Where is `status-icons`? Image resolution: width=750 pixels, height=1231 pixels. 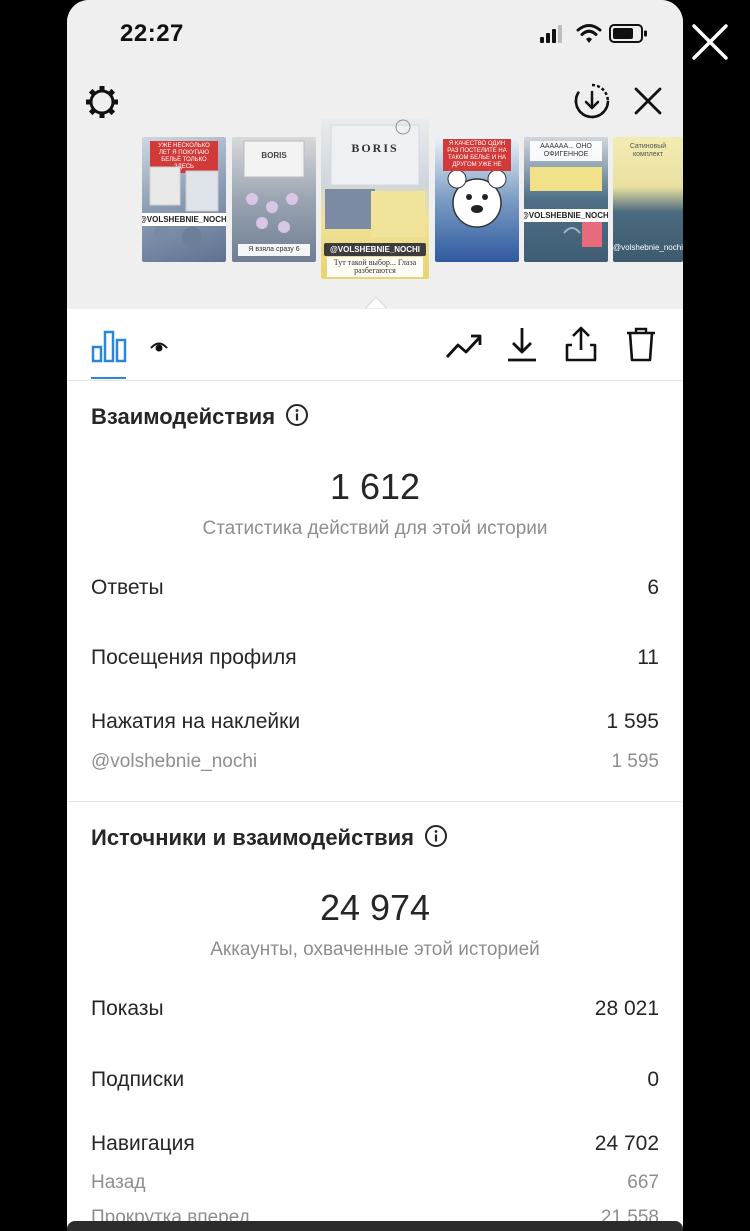 status-icons is located at coordinates (600, 34).